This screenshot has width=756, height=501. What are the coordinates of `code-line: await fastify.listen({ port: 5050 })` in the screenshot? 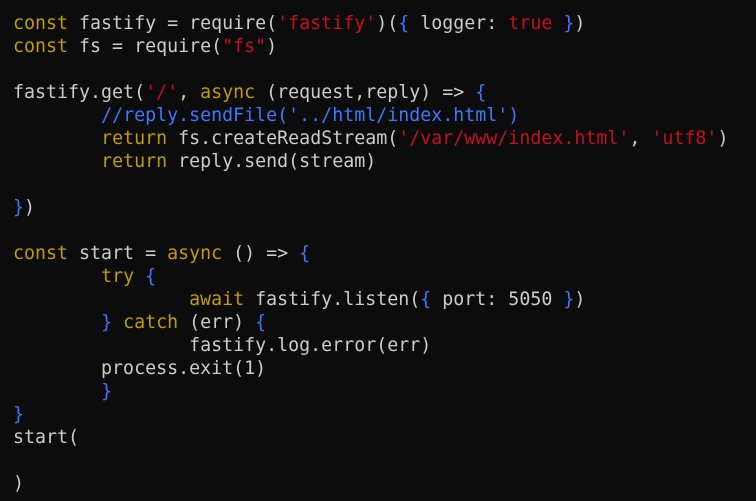 It's located at (384, 299).